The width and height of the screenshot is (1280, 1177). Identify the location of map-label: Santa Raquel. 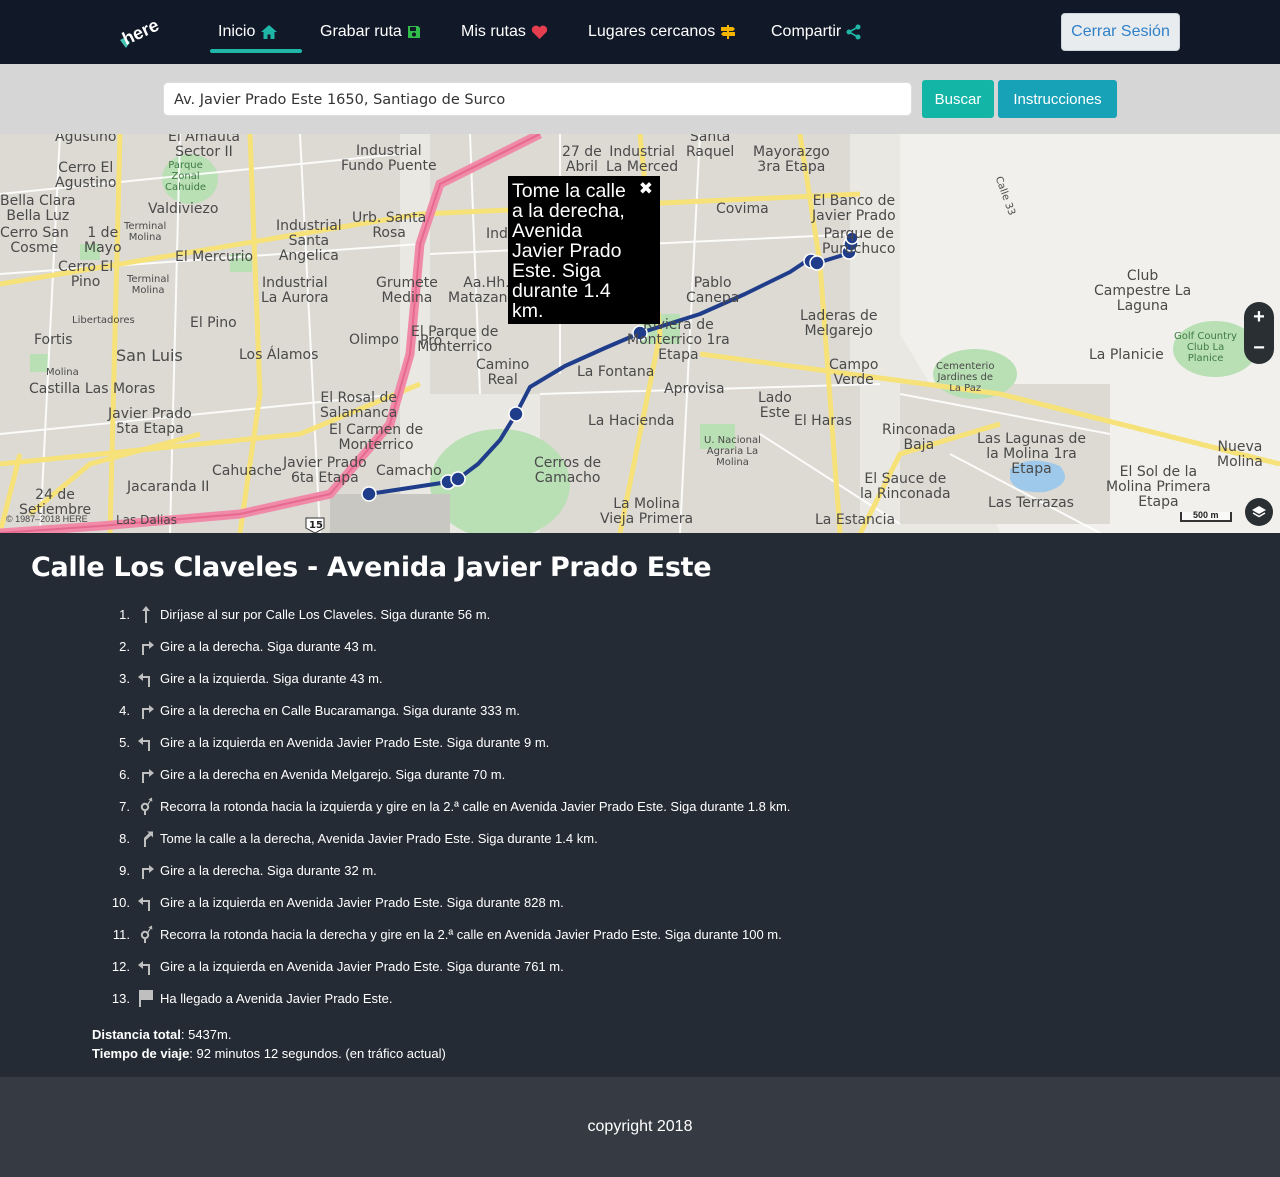
(710, 147).